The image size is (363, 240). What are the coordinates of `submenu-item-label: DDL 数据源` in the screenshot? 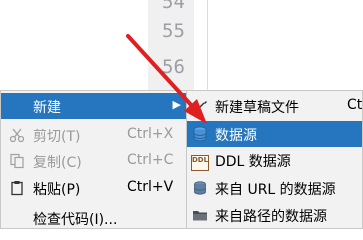 It's located at (253, 162).